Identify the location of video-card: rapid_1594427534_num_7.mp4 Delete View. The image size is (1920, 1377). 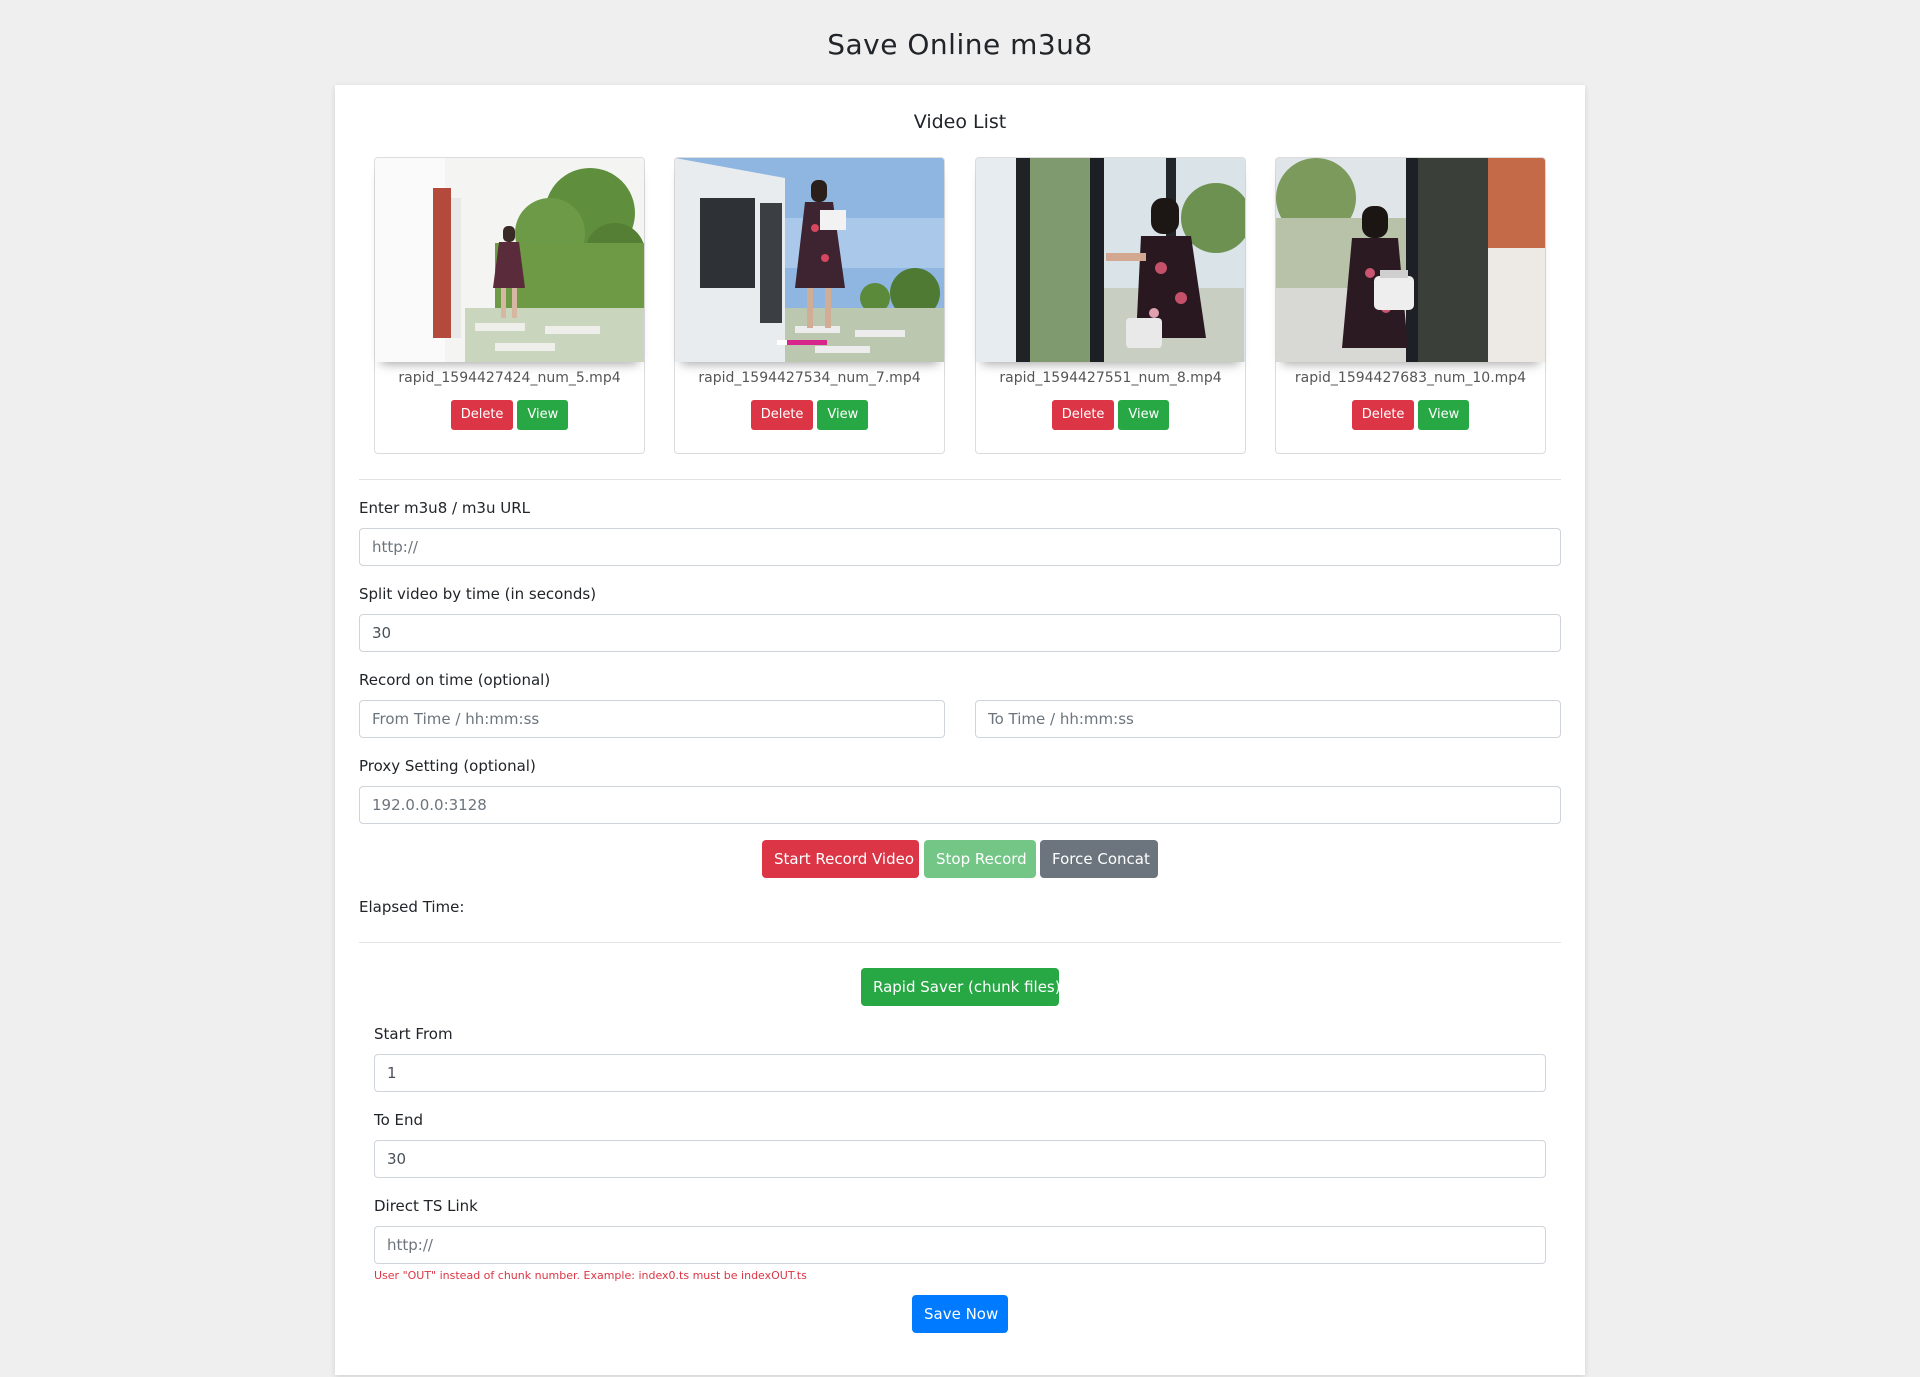
(809, 305).